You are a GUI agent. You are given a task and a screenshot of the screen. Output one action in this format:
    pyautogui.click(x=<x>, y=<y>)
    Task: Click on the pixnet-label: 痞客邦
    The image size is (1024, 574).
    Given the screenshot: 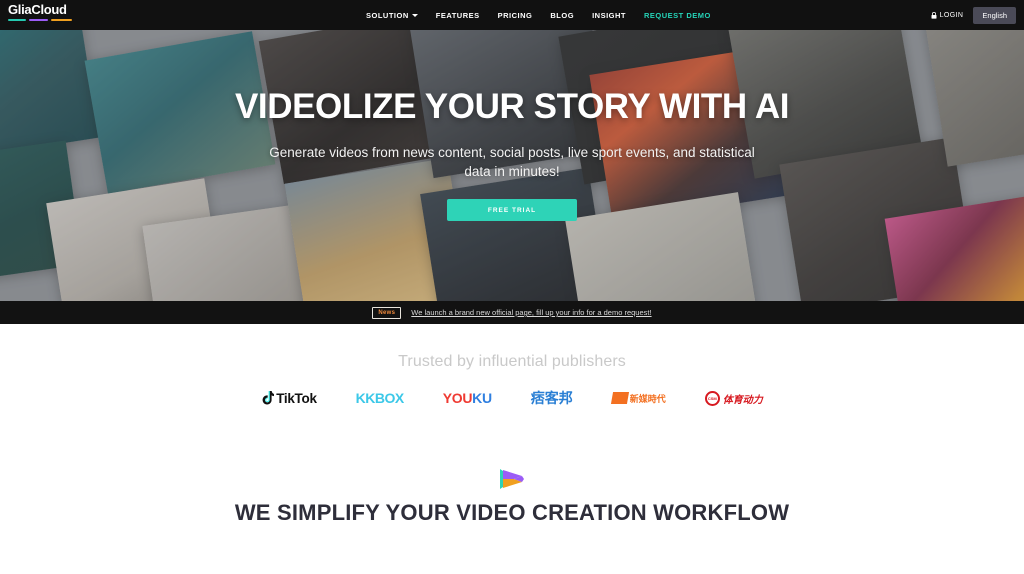 What is the action you would take?
    pyautogui.click(x=551, y=399)
    